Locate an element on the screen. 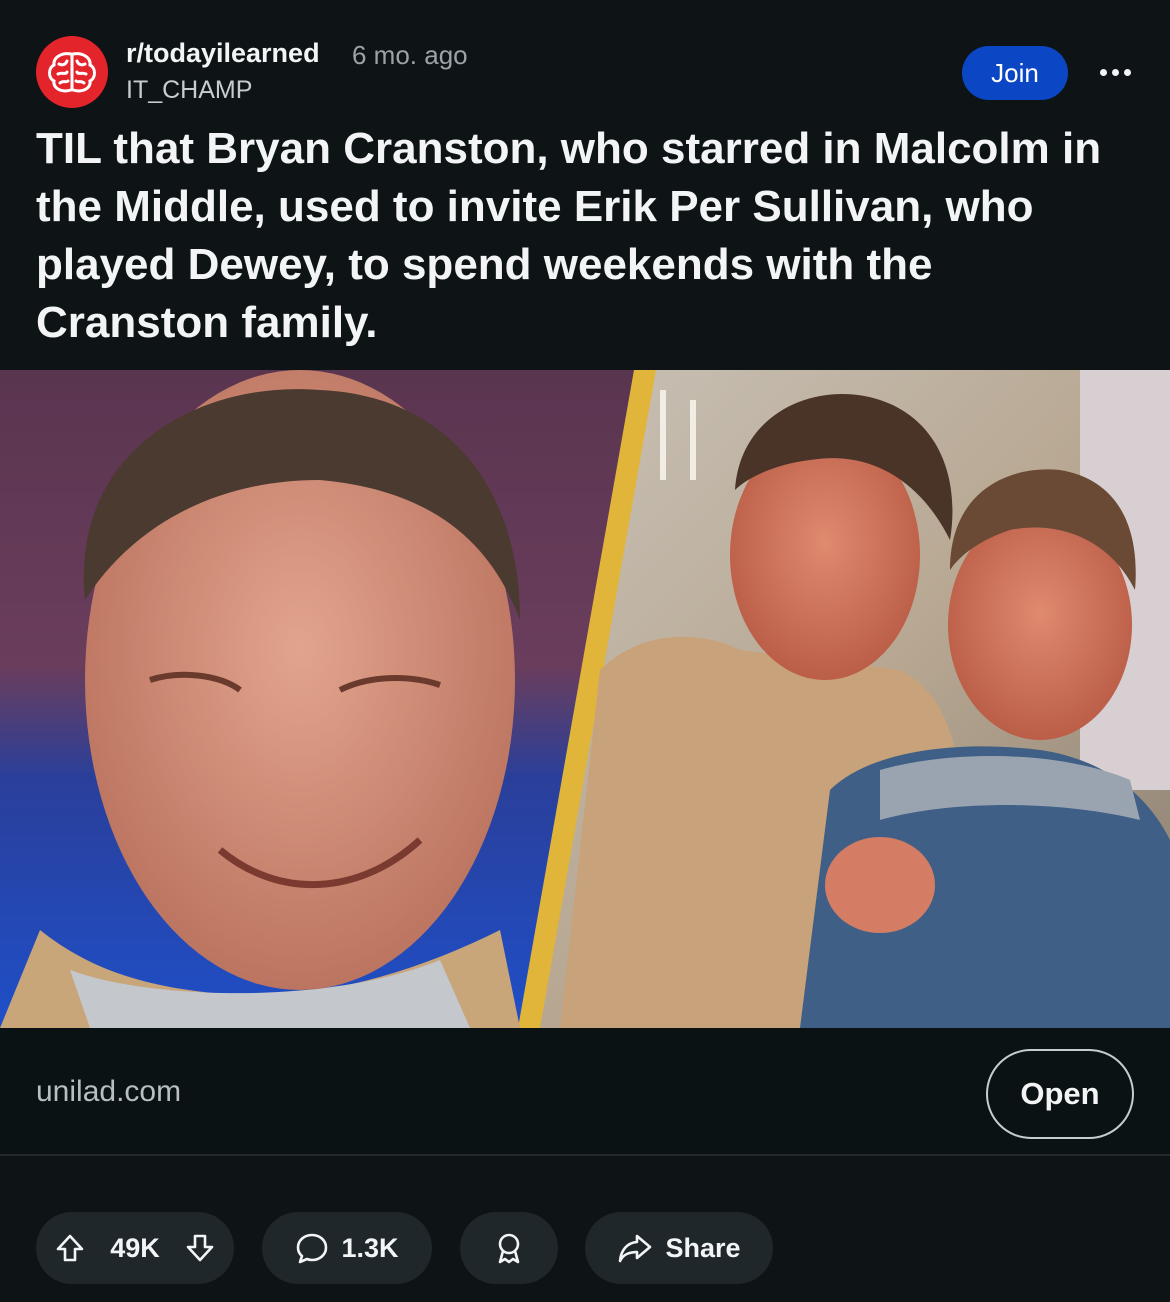  share-button: Share is located at coordinates (679, 1248).